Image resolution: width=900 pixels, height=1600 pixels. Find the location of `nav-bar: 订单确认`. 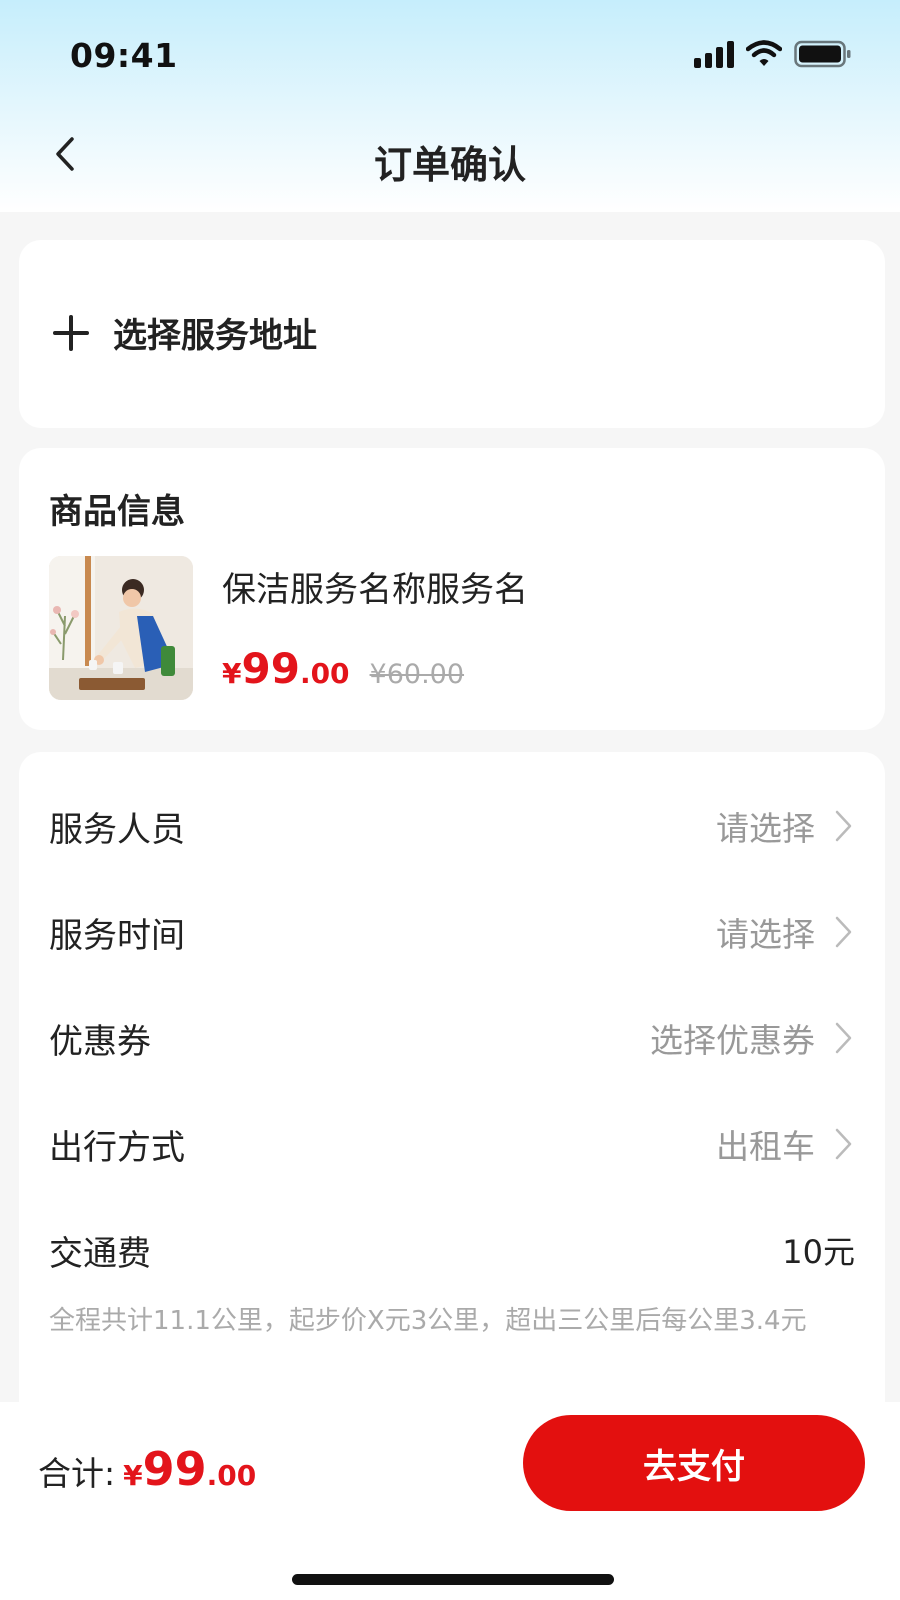

nav-bar: 订单确认 is located at coordinates (450, 160).